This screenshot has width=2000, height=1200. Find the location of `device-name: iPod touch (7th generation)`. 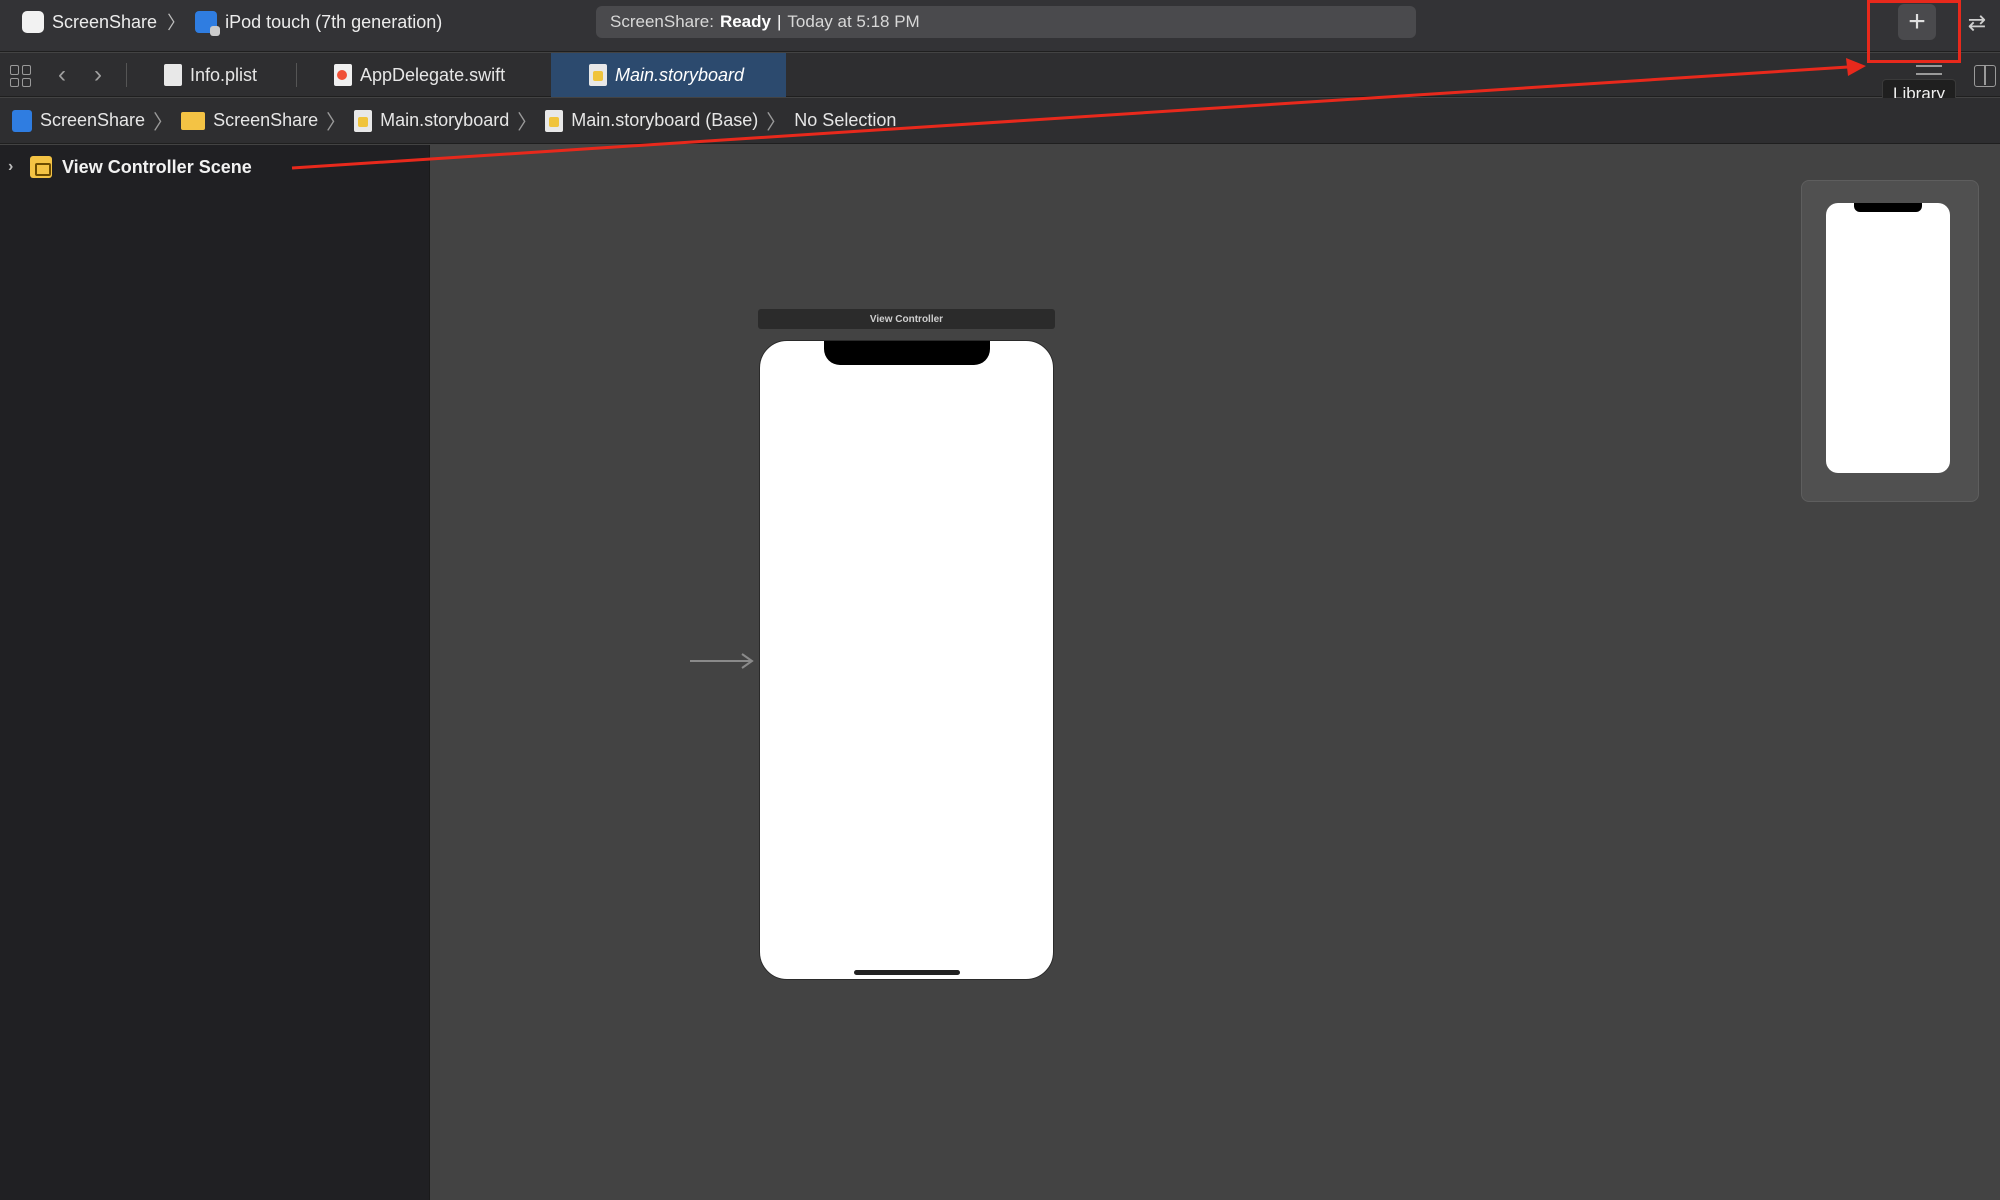

device-name: iPod touch (7th generation) is located at coordinates (333, 22).